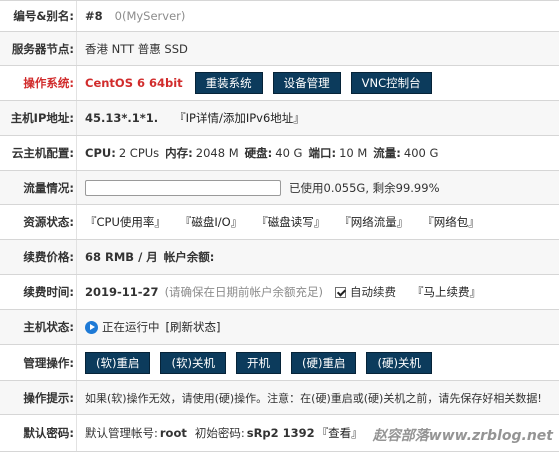  Describe the element at coordinates (38, 83) in the screenshot. I see `label-os: 操作系统:` at that location.